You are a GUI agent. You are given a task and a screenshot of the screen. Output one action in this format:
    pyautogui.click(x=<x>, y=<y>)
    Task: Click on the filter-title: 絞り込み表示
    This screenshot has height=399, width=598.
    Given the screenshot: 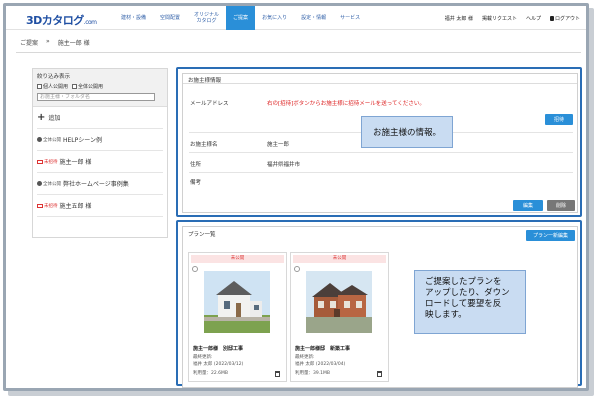 What is the action you would take?
    pyautogui.click(x=54, y=77)
    